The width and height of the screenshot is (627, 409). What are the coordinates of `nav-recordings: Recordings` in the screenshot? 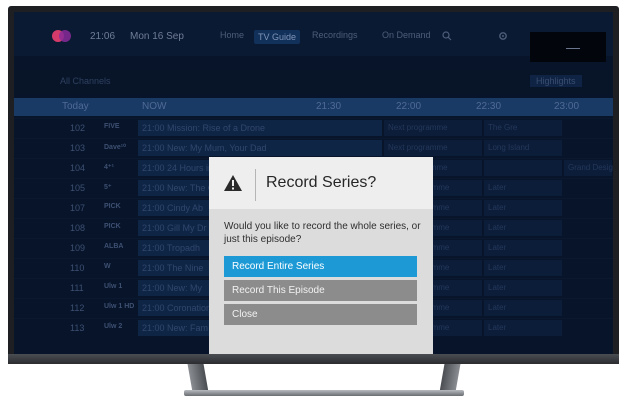 It's located at (335, 35).